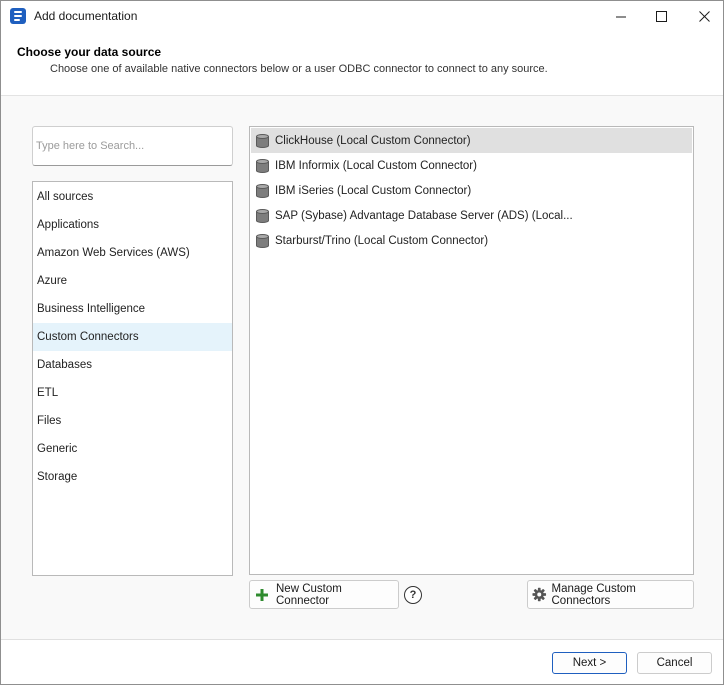  Describe the element at coordinates (382, 240) in the screenshot. I see `connector-label: Starburst/Trino (Local Custom Connector)` at that location.